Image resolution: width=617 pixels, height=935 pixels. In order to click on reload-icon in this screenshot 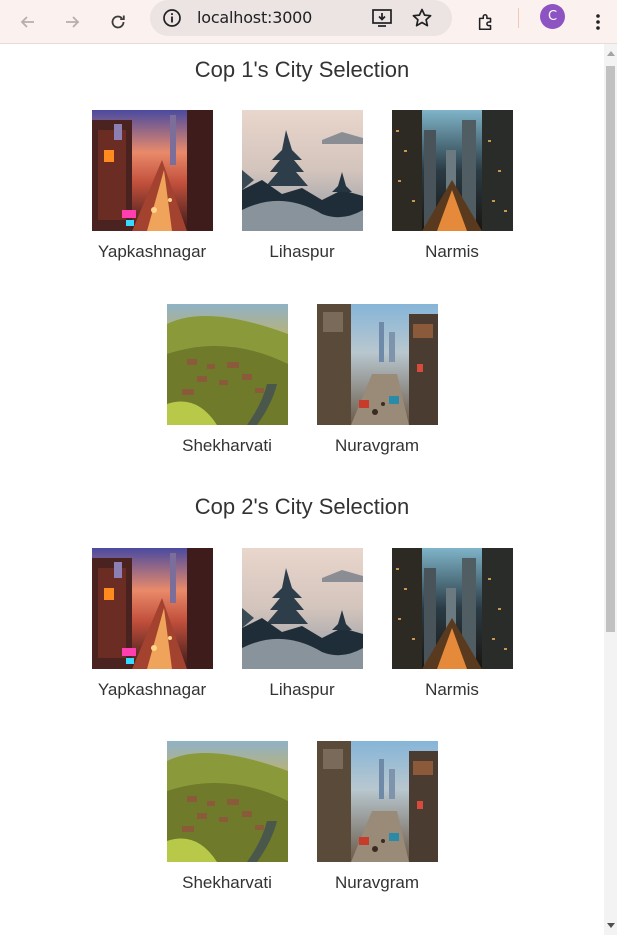, I will do `click(118, 22)`.